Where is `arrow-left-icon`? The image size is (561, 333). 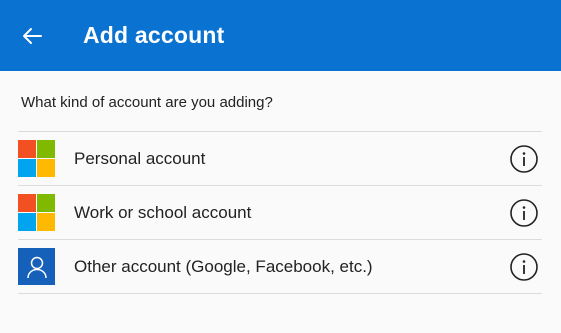
arrow-left-icon is located at coordinates (32, 35).